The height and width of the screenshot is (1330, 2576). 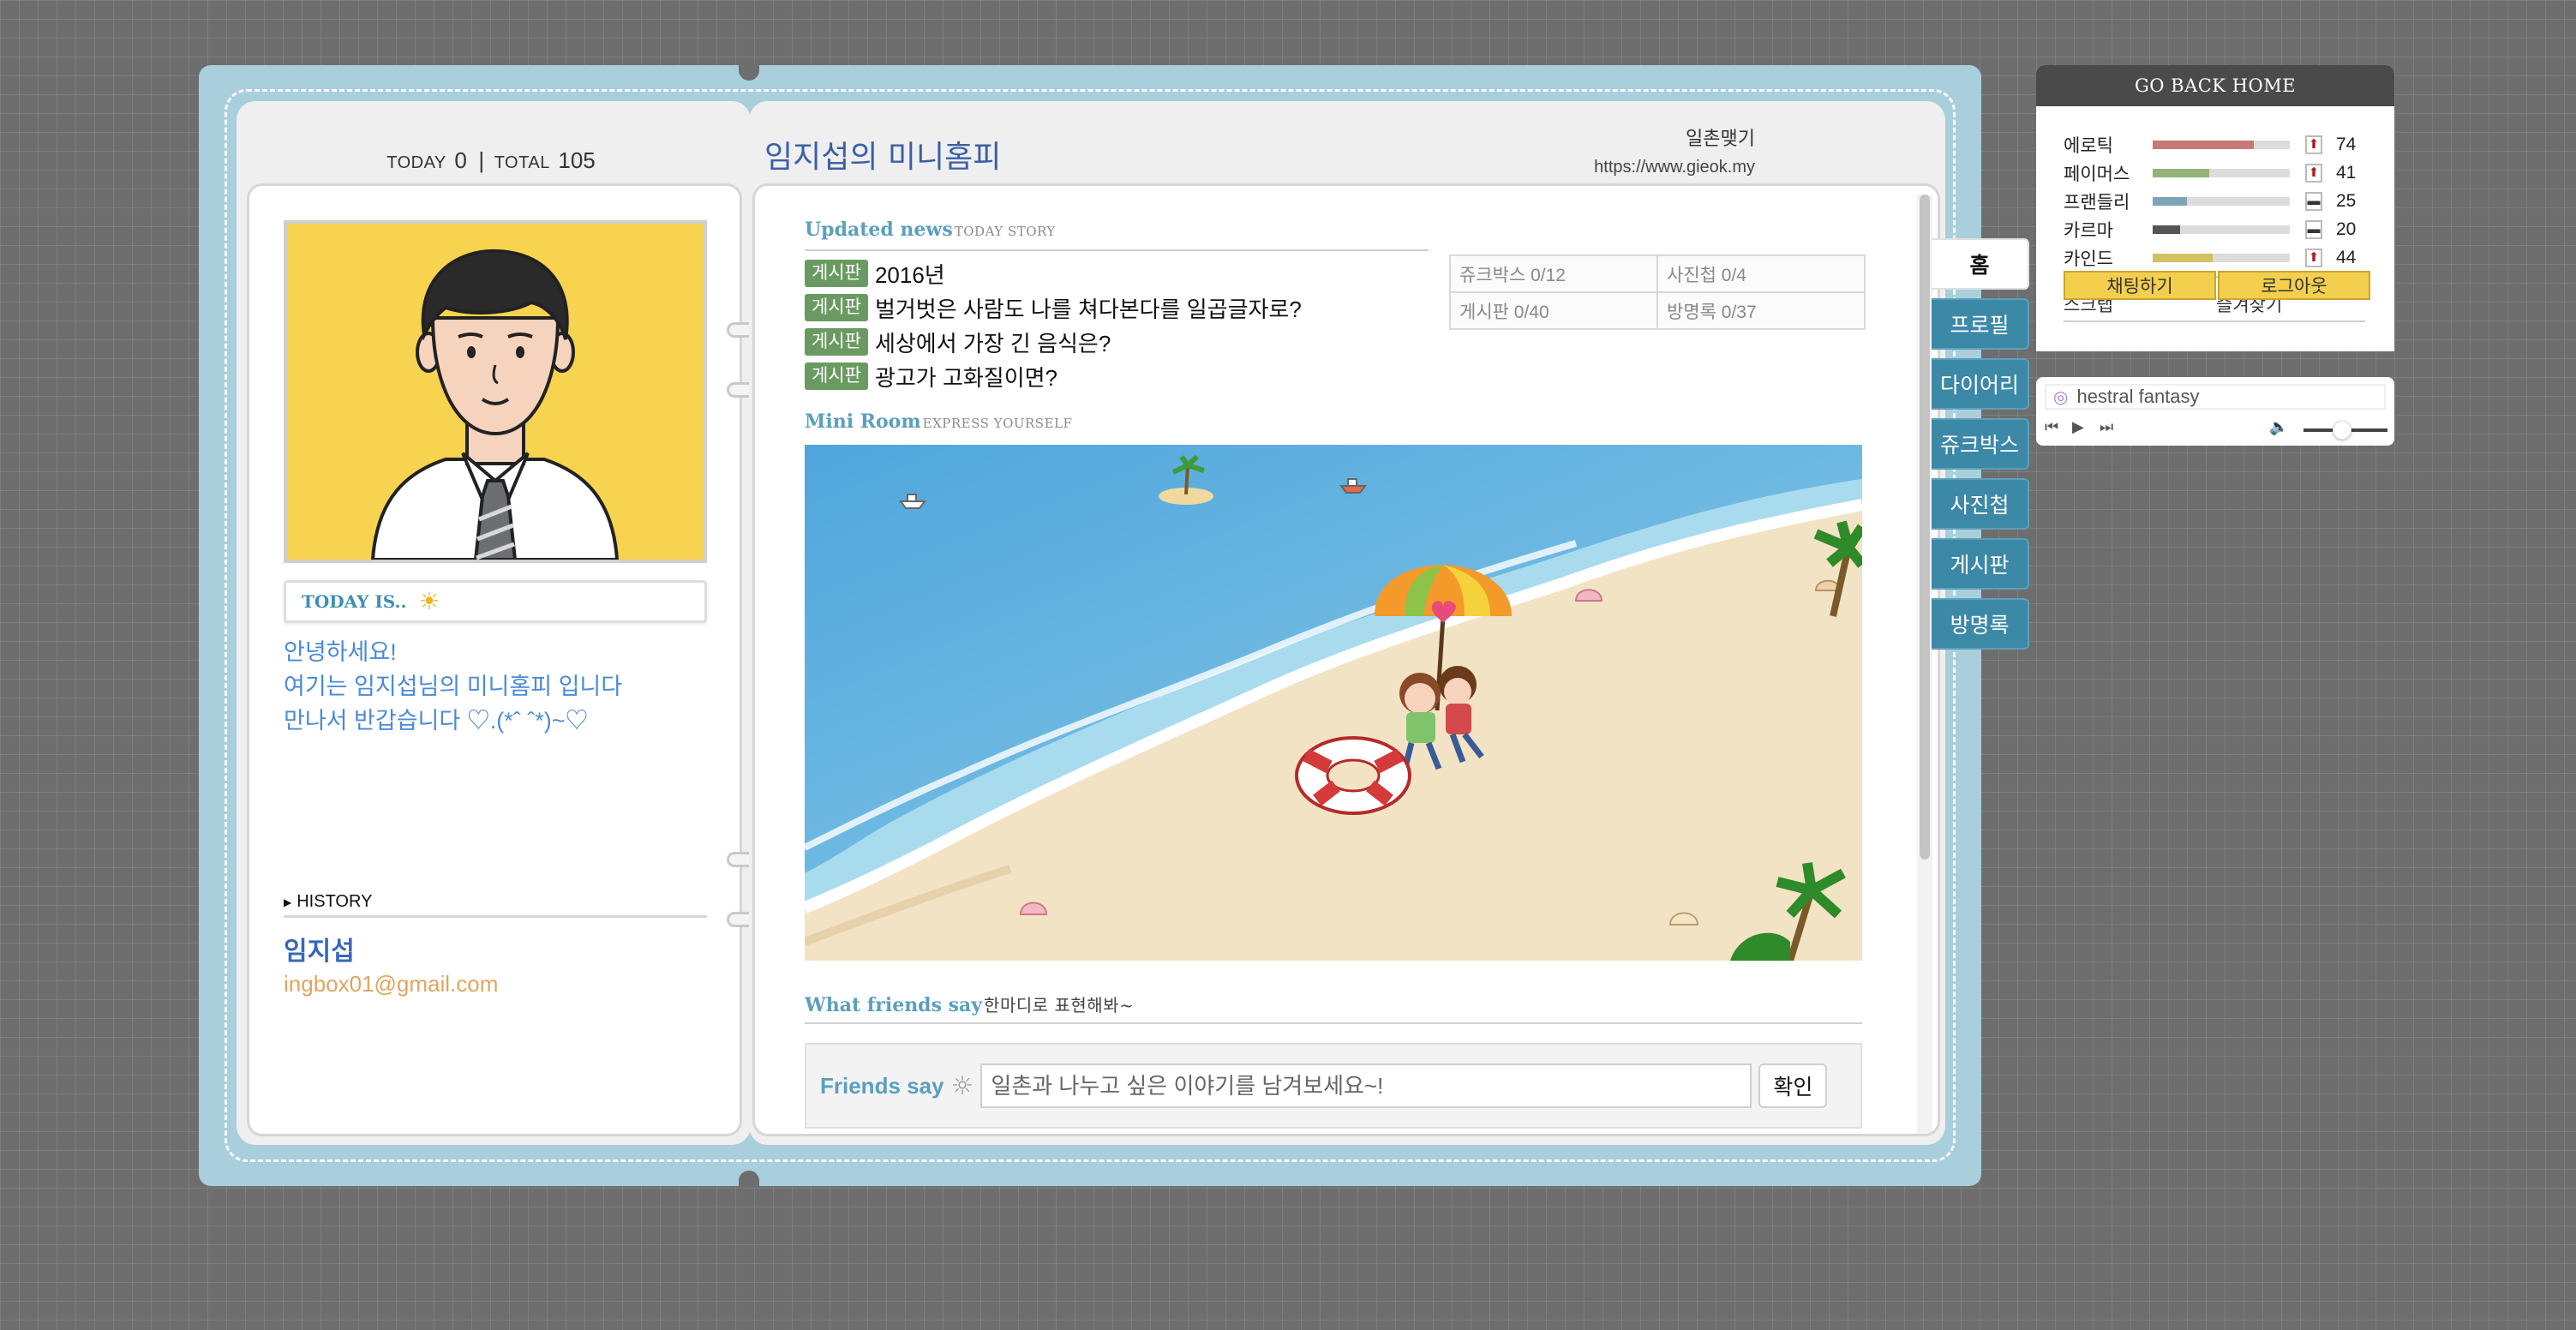 What do you see at coordinates (2346, 200) in the screenshot?
I see `stat-value: 25` at bounding box center [2346, 200].